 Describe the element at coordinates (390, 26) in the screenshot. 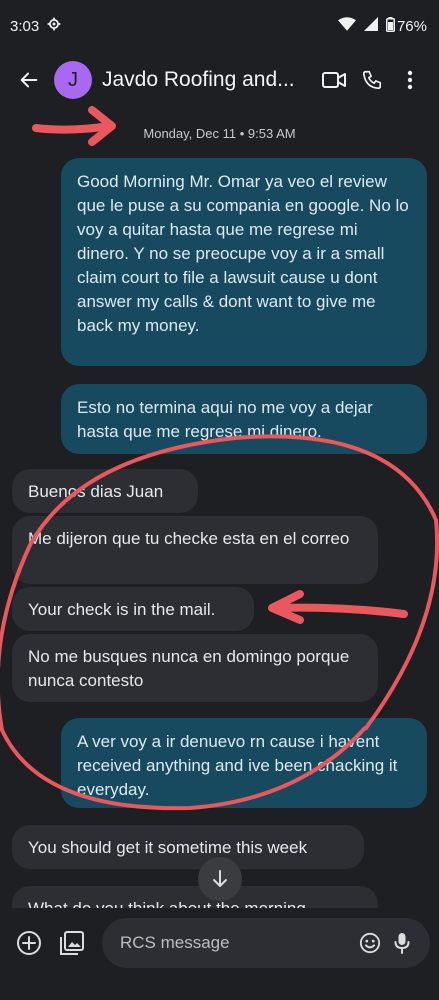

I see `battery-icon` at that location.